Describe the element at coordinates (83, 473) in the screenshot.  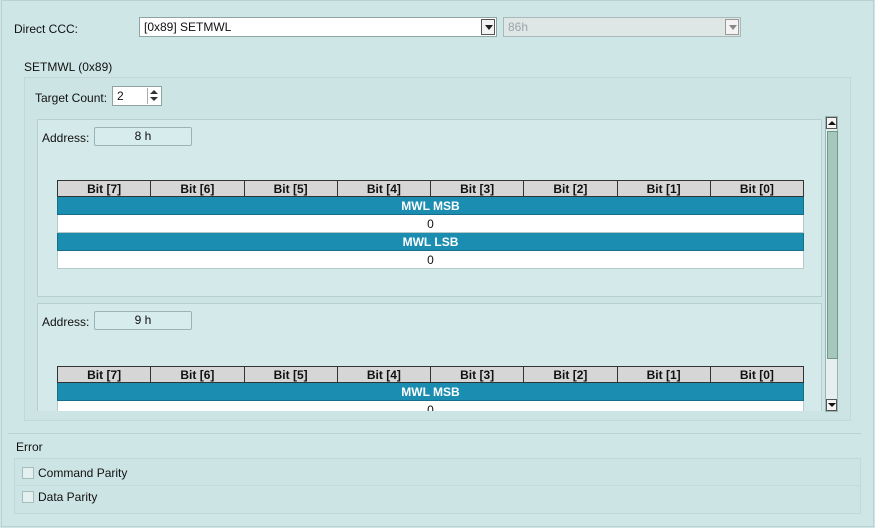
I see `command-parity-label: Command Parity` at that location.